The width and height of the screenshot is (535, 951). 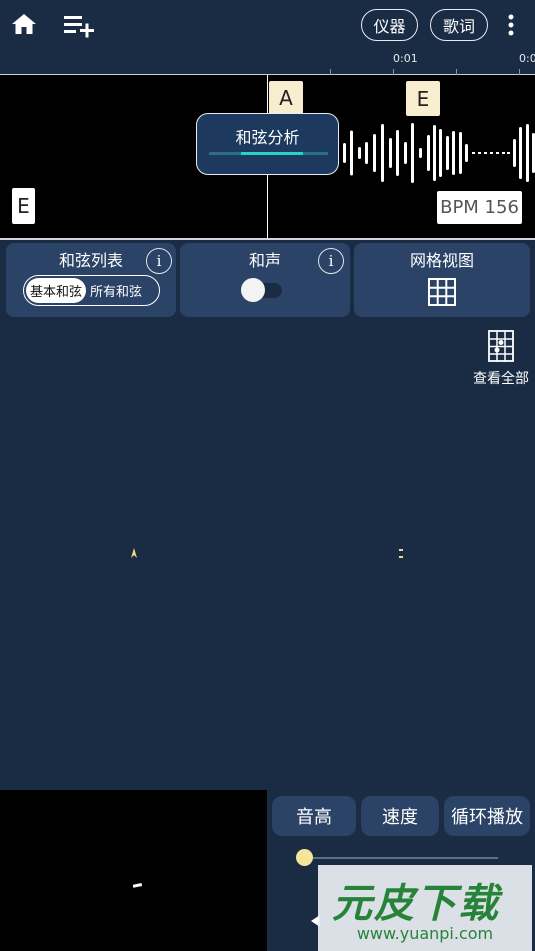 I want to click on chord-list-panel: 和弦列表 i 基本和弦 所有和弦, so click(x=91, y=280).